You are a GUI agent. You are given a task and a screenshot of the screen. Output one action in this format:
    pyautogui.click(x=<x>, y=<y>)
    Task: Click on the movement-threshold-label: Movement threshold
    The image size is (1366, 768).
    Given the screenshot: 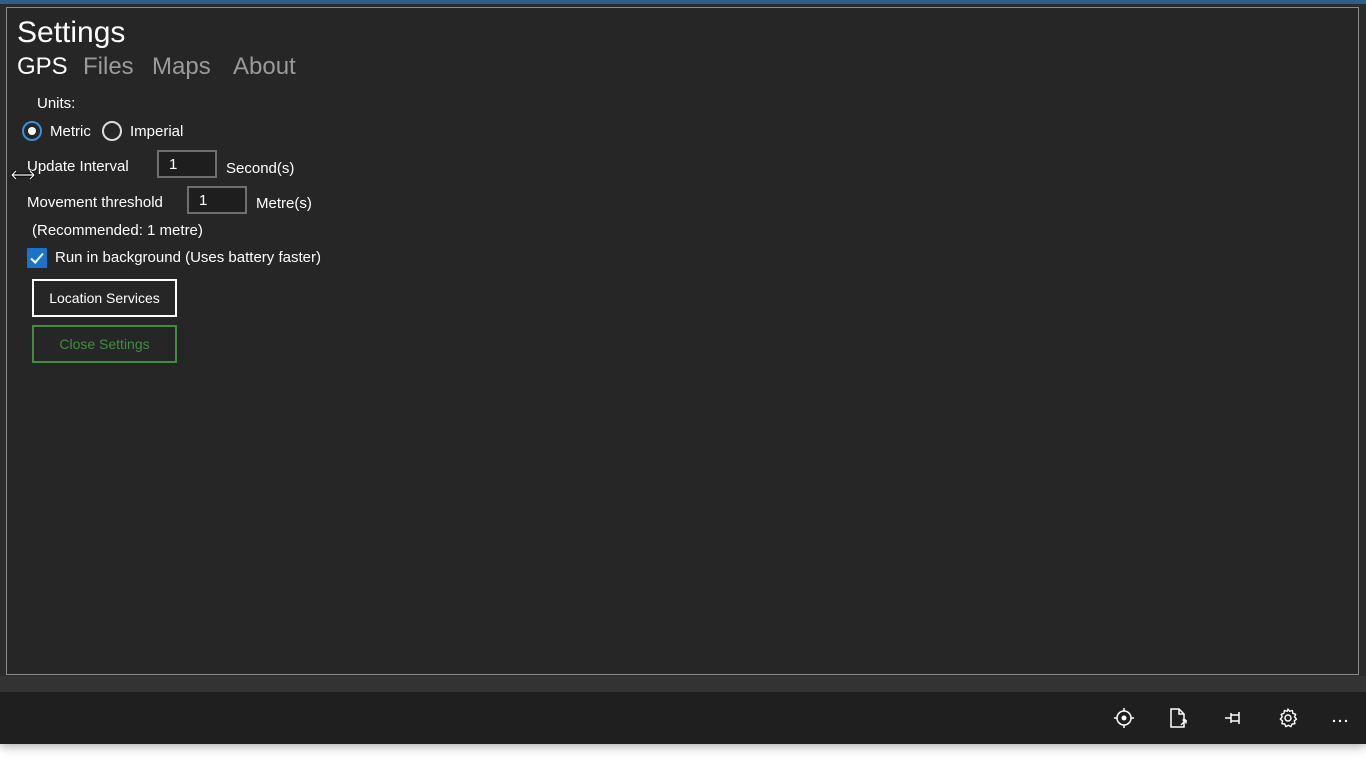 What is the action you would take?
    pyautogui.click(x=95, y=202)
    